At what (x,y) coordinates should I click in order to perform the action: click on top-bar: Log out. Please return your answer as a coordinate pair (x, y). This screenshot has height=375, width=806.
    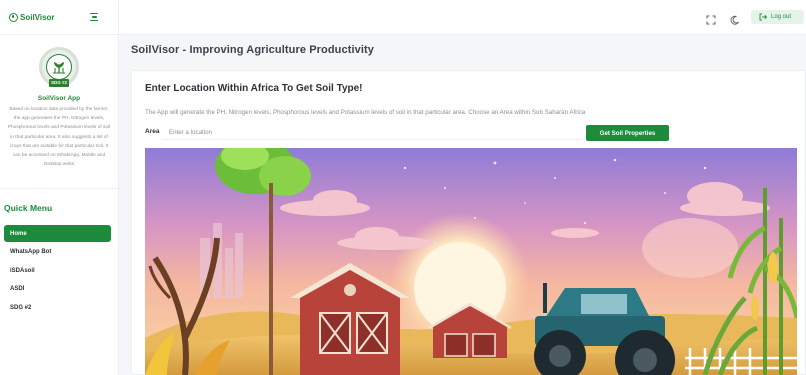
    Looking at the image, I should click on (462, 17).